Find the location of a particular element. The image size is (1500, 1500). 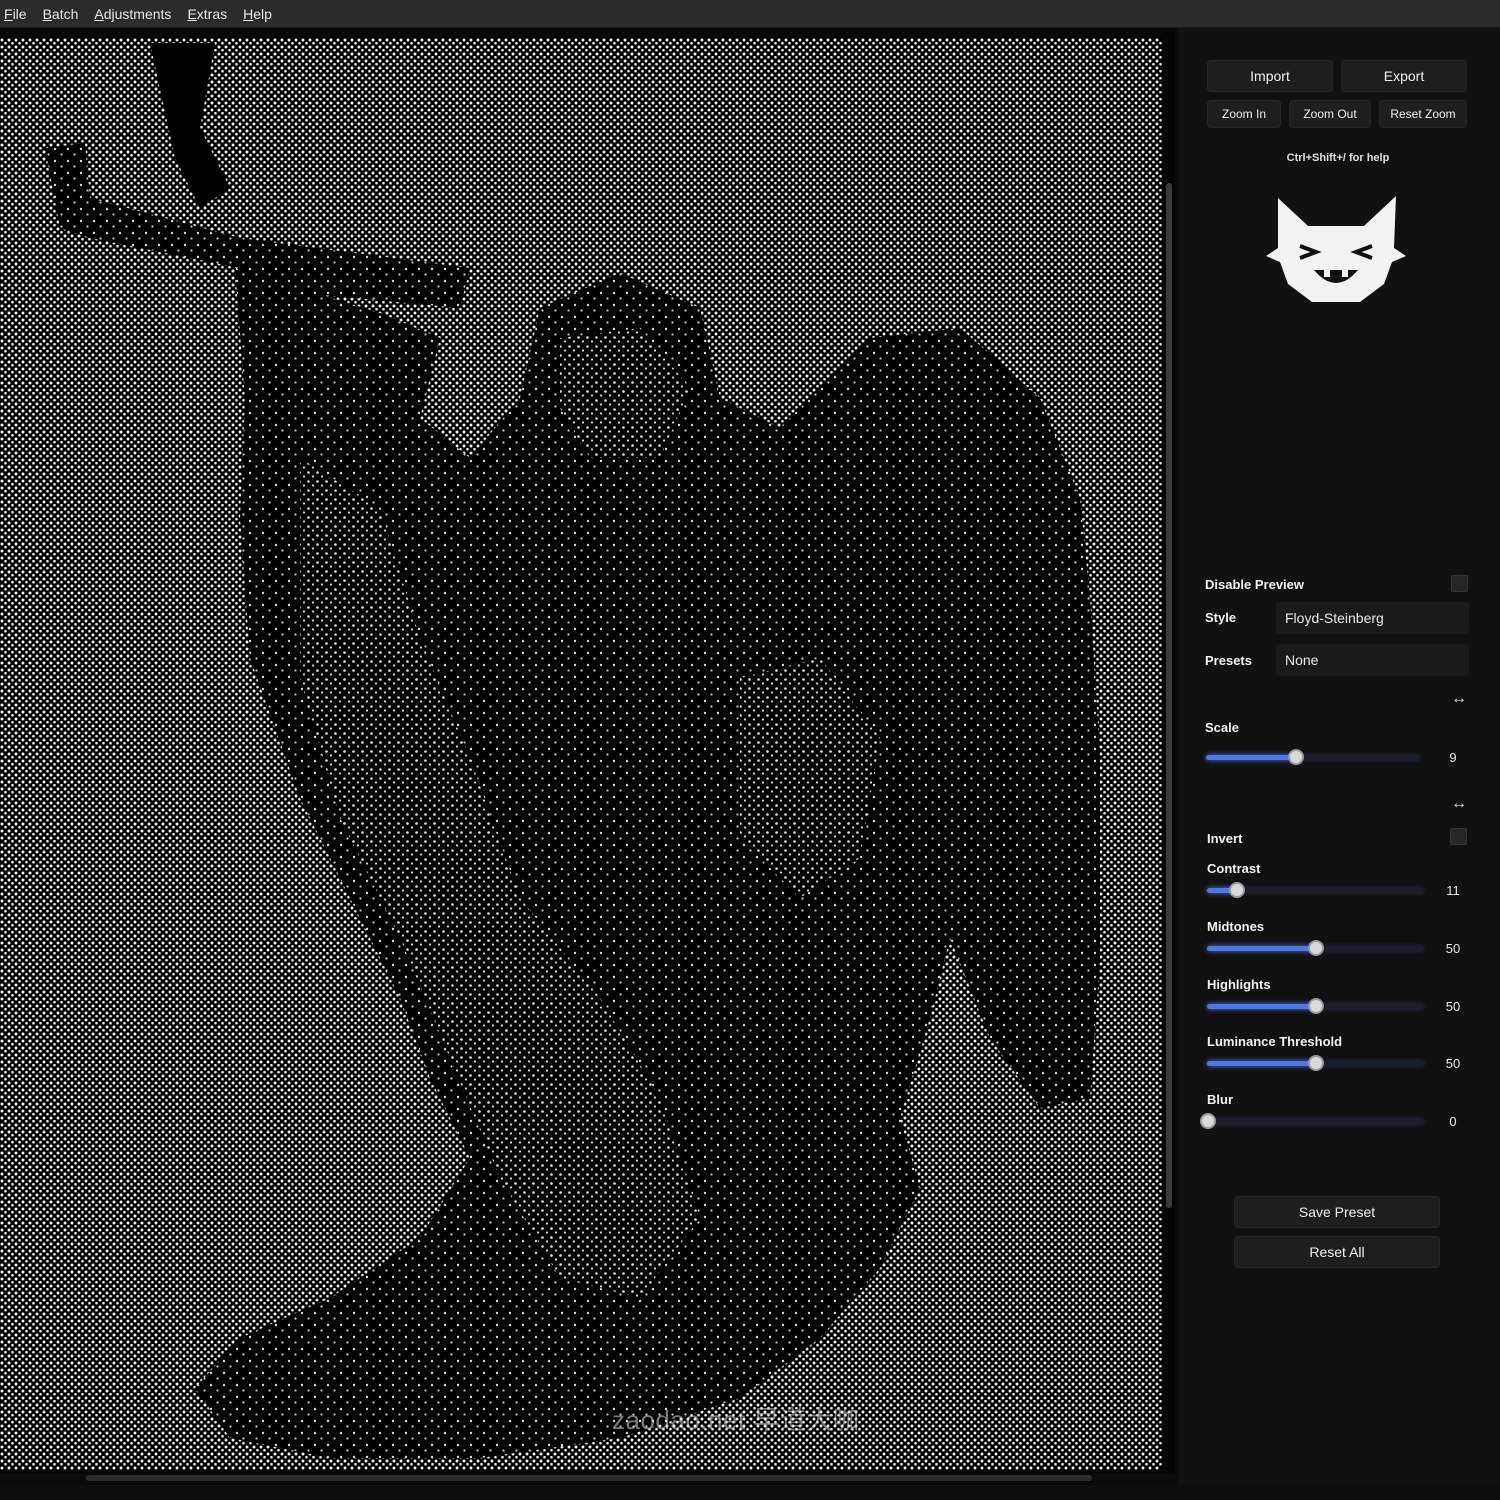

contrast-value: 11 is located at coordinates (1453, 890).